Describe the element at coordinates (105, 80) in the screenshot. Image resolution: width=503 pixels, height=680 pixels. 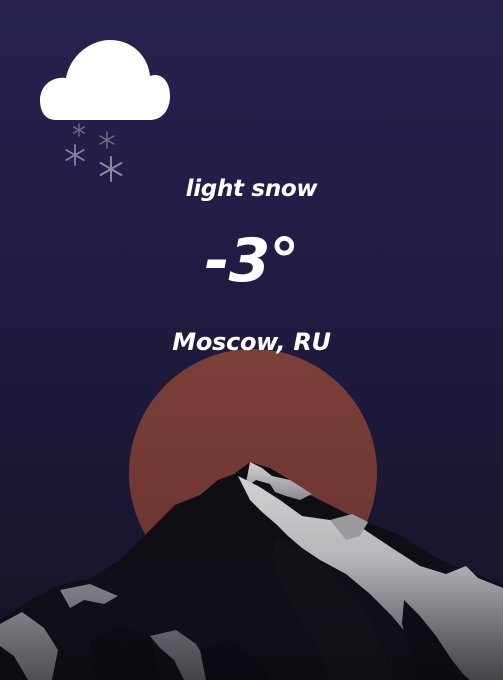
I see `cloud-shape` at that location.